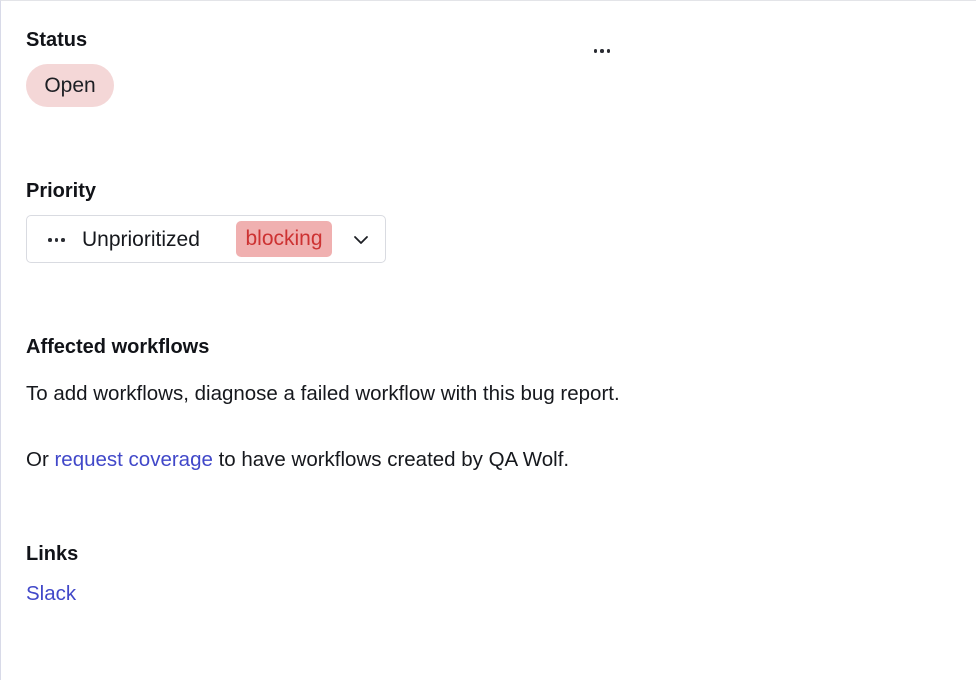 The image size is (976, 680). I want to click on more-options-button, so click(602, 51).